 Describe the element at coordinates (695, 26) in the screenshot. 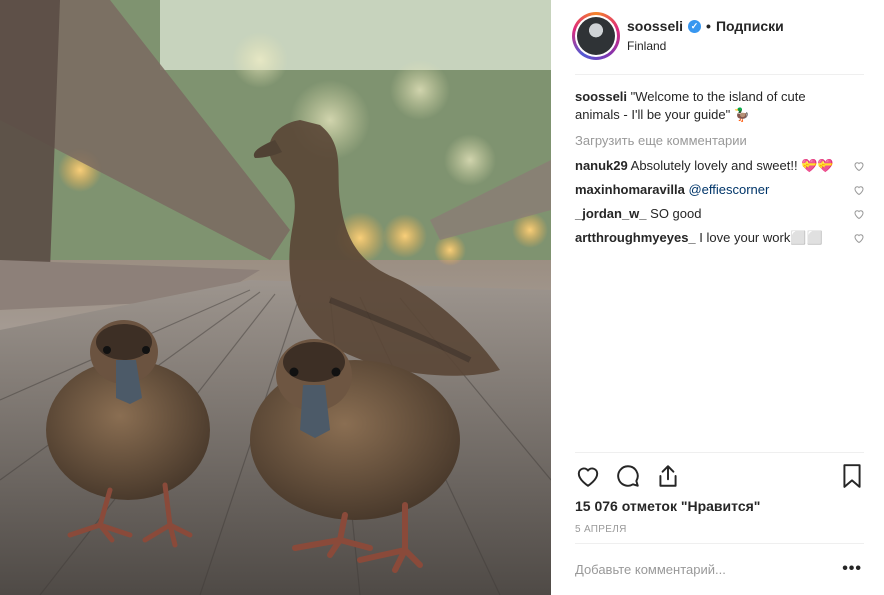

I see `verified-badge-icon: ✓` at that location.